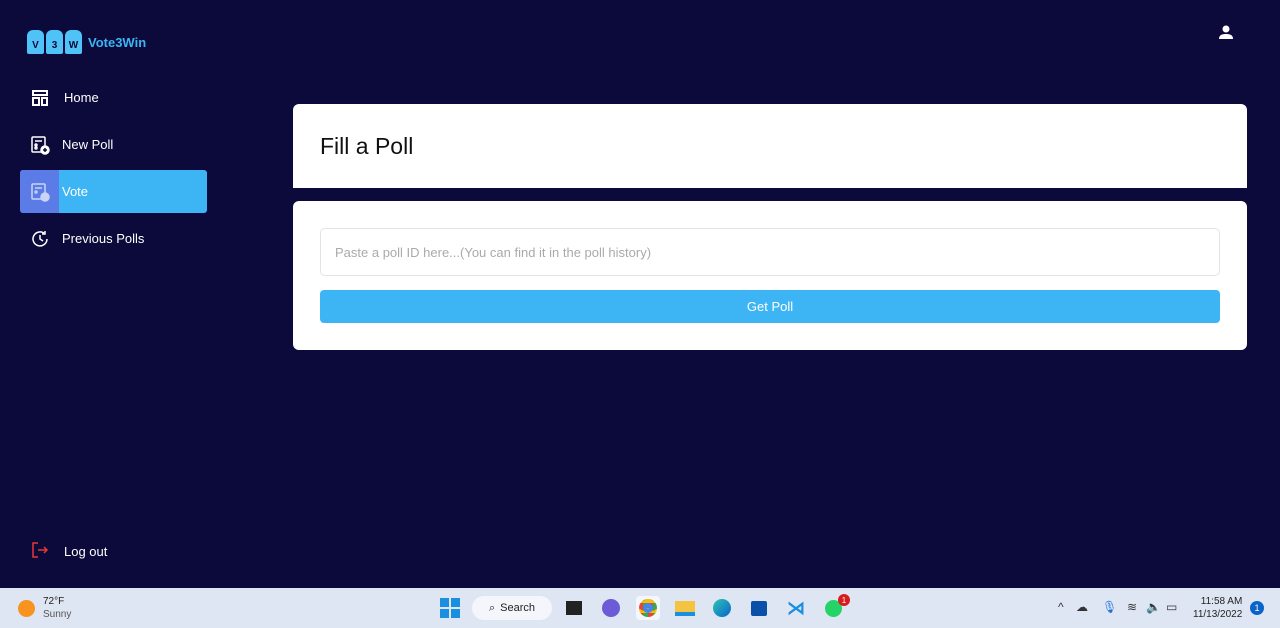  Describe the element at coordinates (1061, 607) in the screenshot. I see `chevron-up-icon: ^` at that location.